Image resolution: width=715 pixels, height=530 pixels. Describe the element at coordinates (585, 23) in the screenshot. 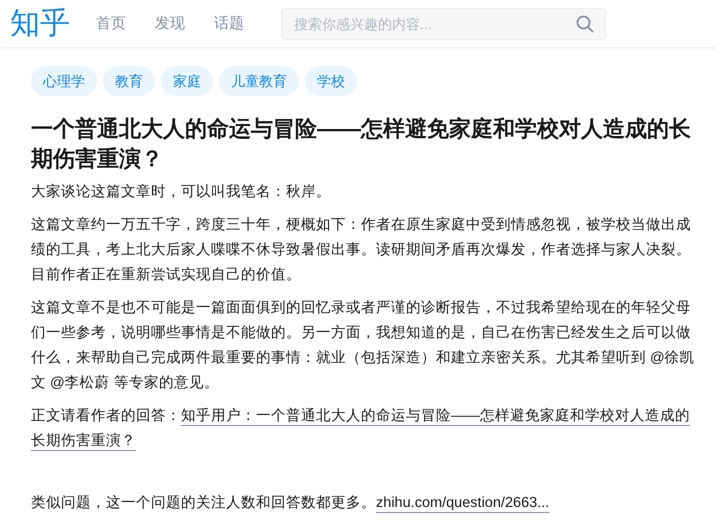

I see `search-icon` at that location.